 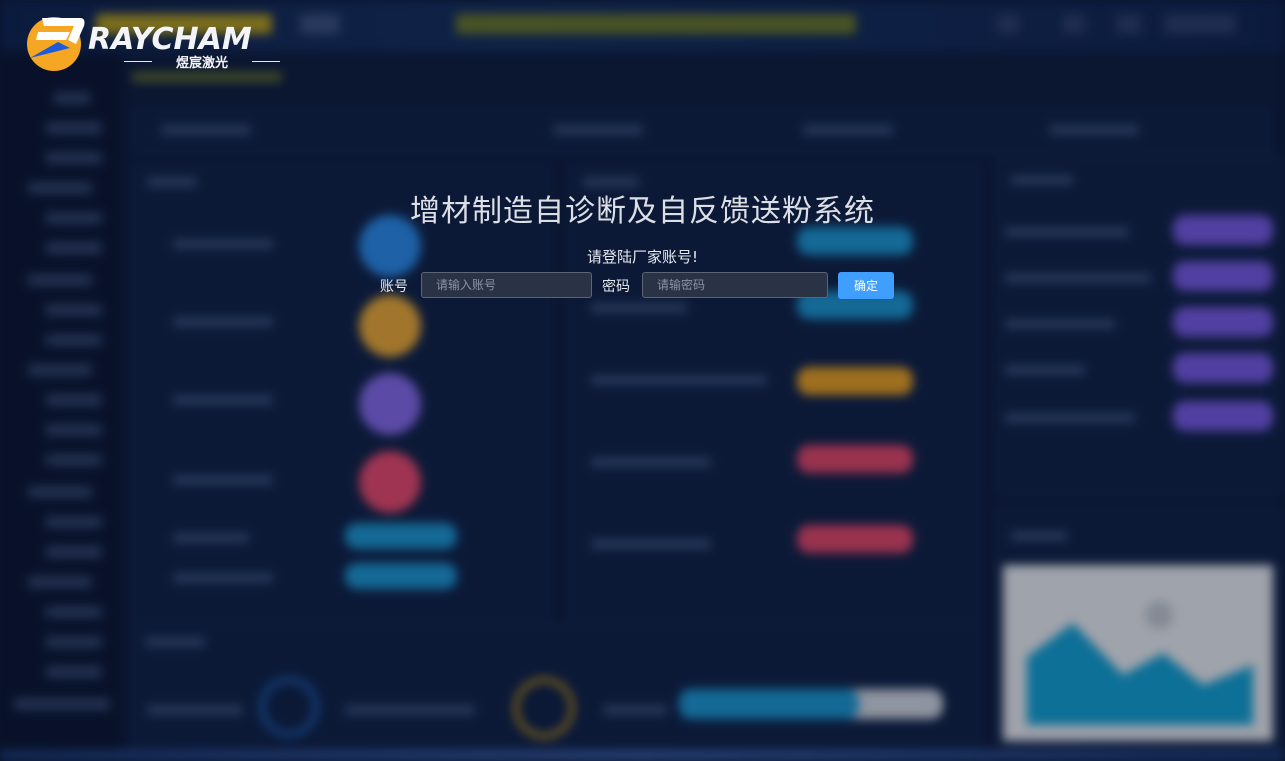 I want to click on password-input, so click(x=735, y=285).